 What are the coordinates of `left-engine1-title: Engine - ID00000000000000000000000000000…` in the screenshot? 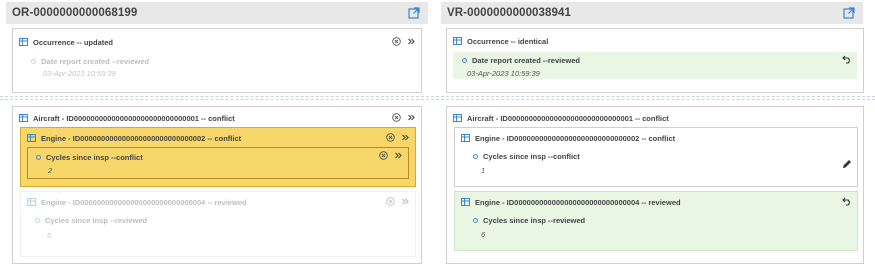 It's located at (141, 138).